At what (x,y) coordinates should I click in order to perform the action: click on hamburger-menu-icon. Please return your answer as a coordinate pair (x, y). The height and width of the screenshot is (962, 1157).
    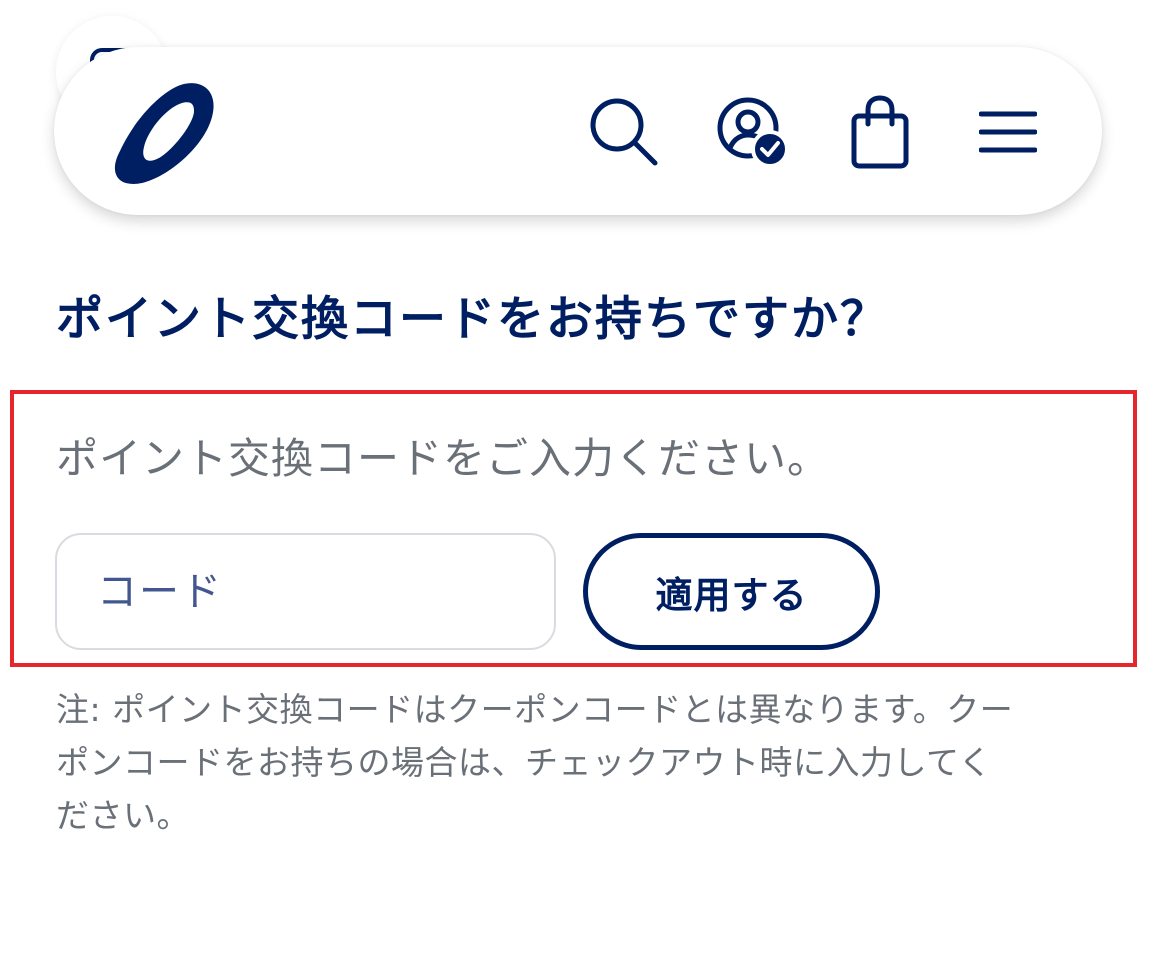
    Looking at the image, I should click on (1008, 132).